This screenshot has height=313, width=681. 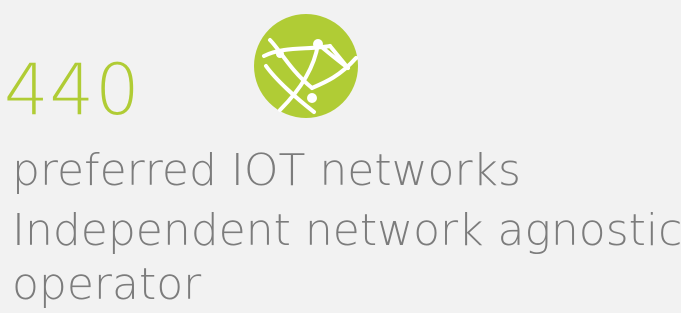 What do you see at coordinates (306, 66) in the screenshot?
I see `globe-network-icon` at bounding box center [306, 66].